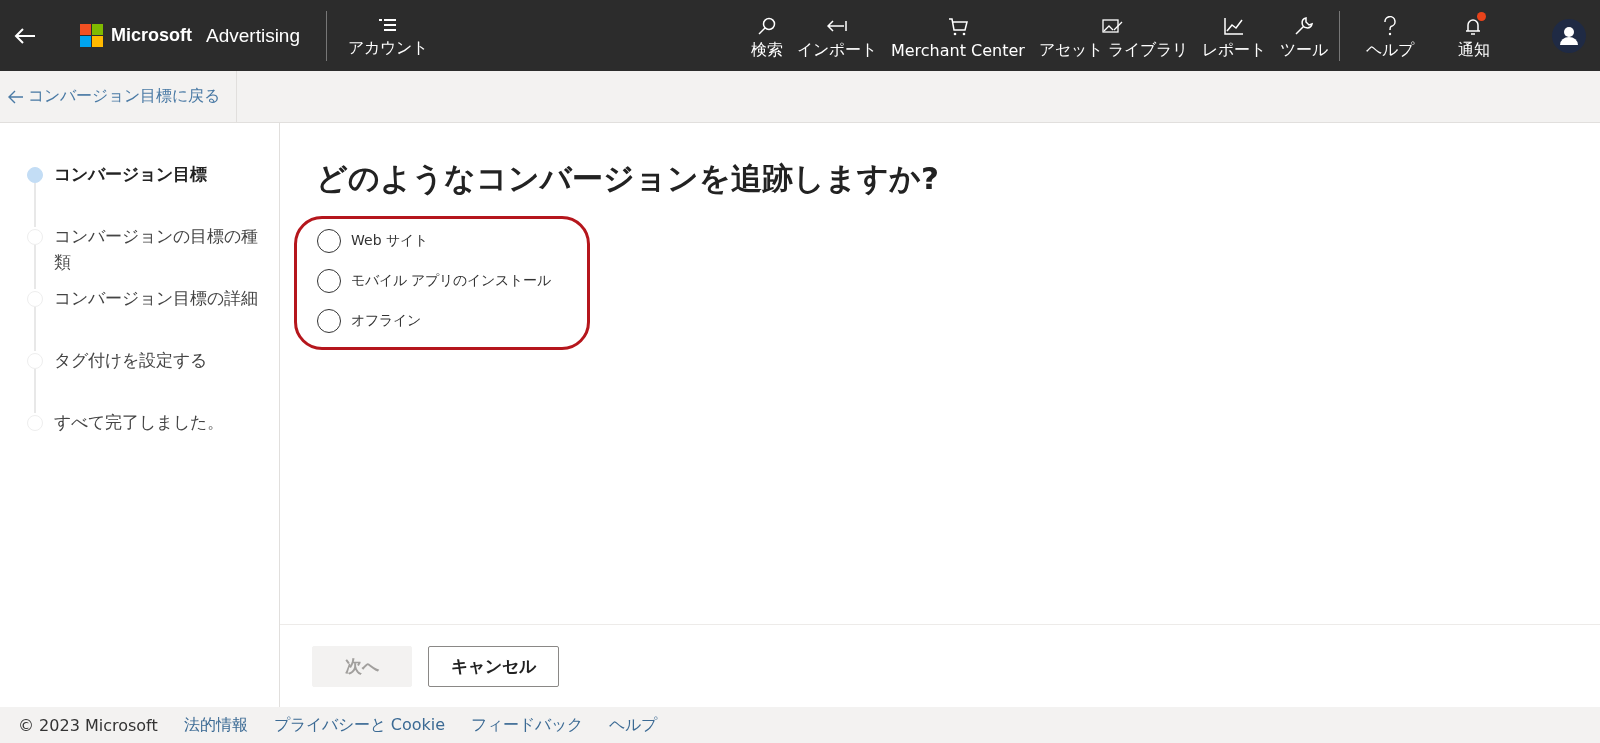 Image resolution: width=1600 pixels, height=743 pixels. What do you see at coordinates (215, 725) in the screenshot?
I see `footer-link: 法的情報` at bounding box center [215, 725].